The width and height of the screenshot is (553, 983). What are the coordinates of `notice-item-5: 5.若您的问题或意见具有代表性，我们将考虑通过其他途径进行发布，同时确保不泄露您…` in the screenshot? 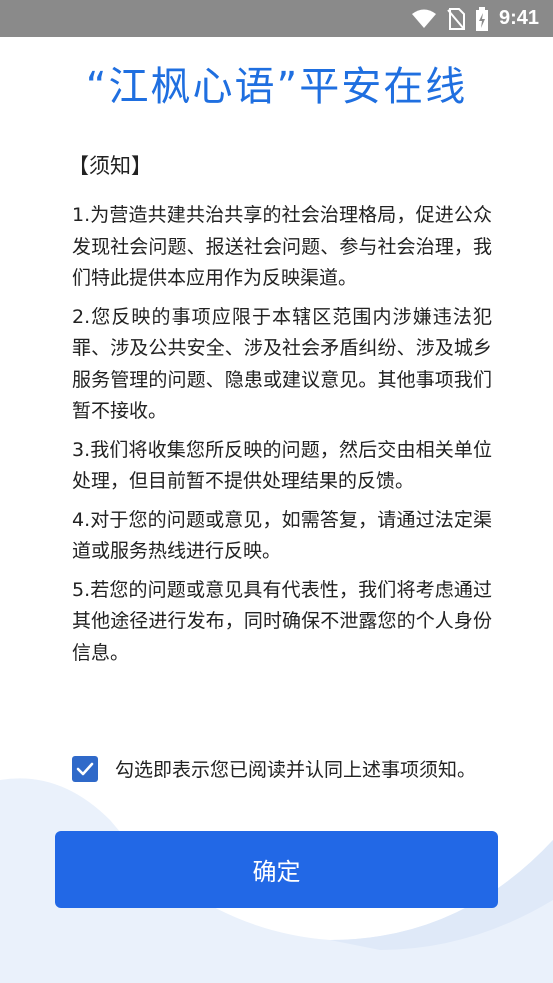 It's located at (282, 621).